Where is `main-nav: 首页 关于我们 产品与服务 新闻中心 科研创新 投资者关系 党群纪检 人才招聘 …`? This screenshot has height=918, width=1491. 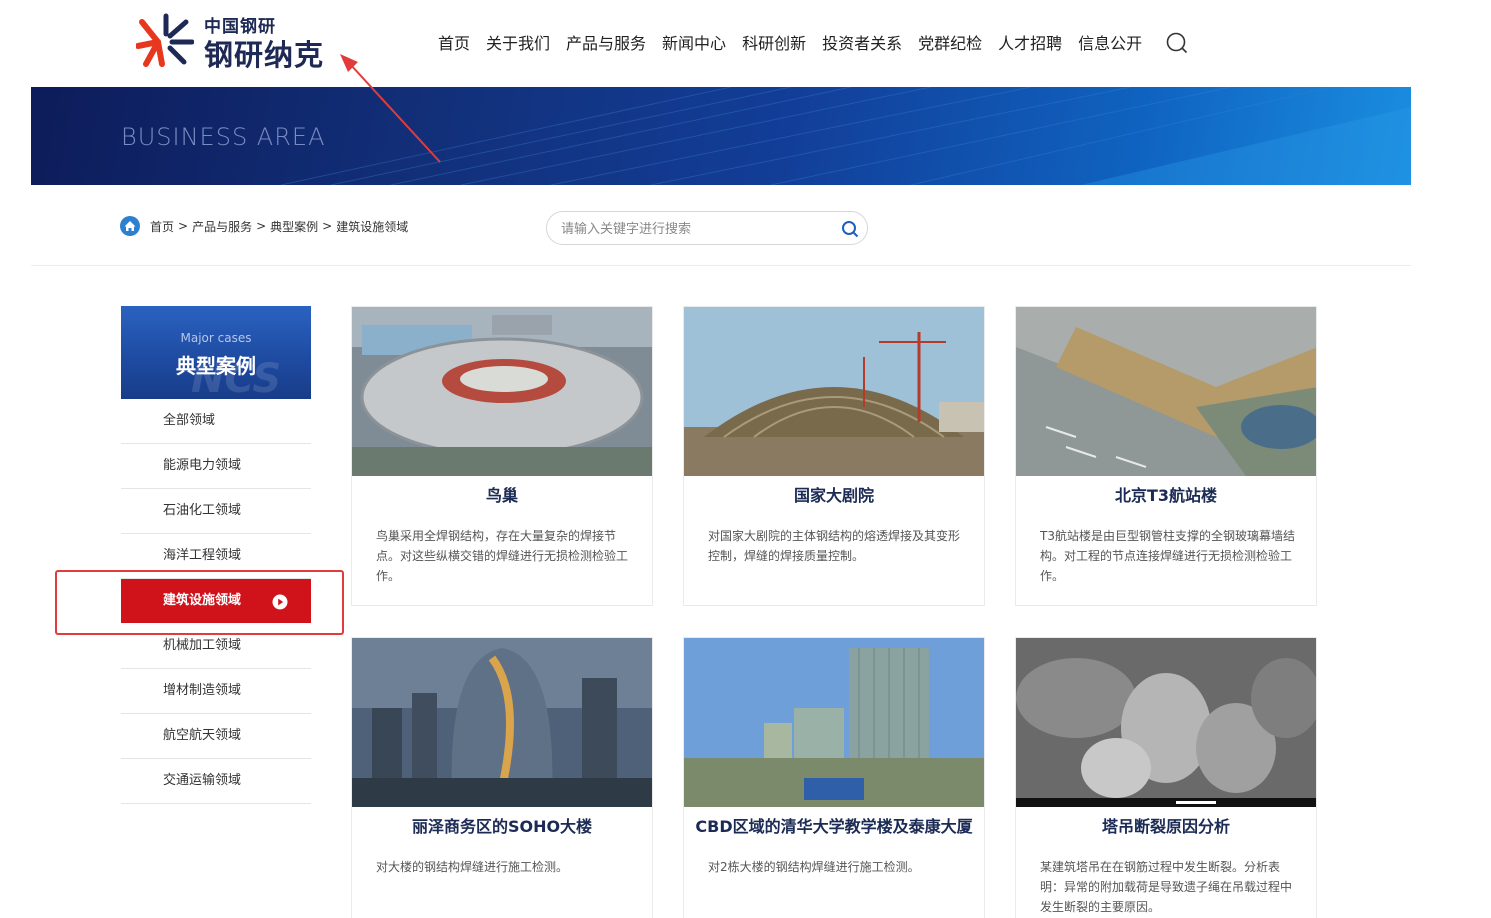 main-nav: 首页 关于我们 产品与服务 新闻中心 科研创新 投资者关系 党群纪检 人才招聘 … is located at coordinates (798, 42).